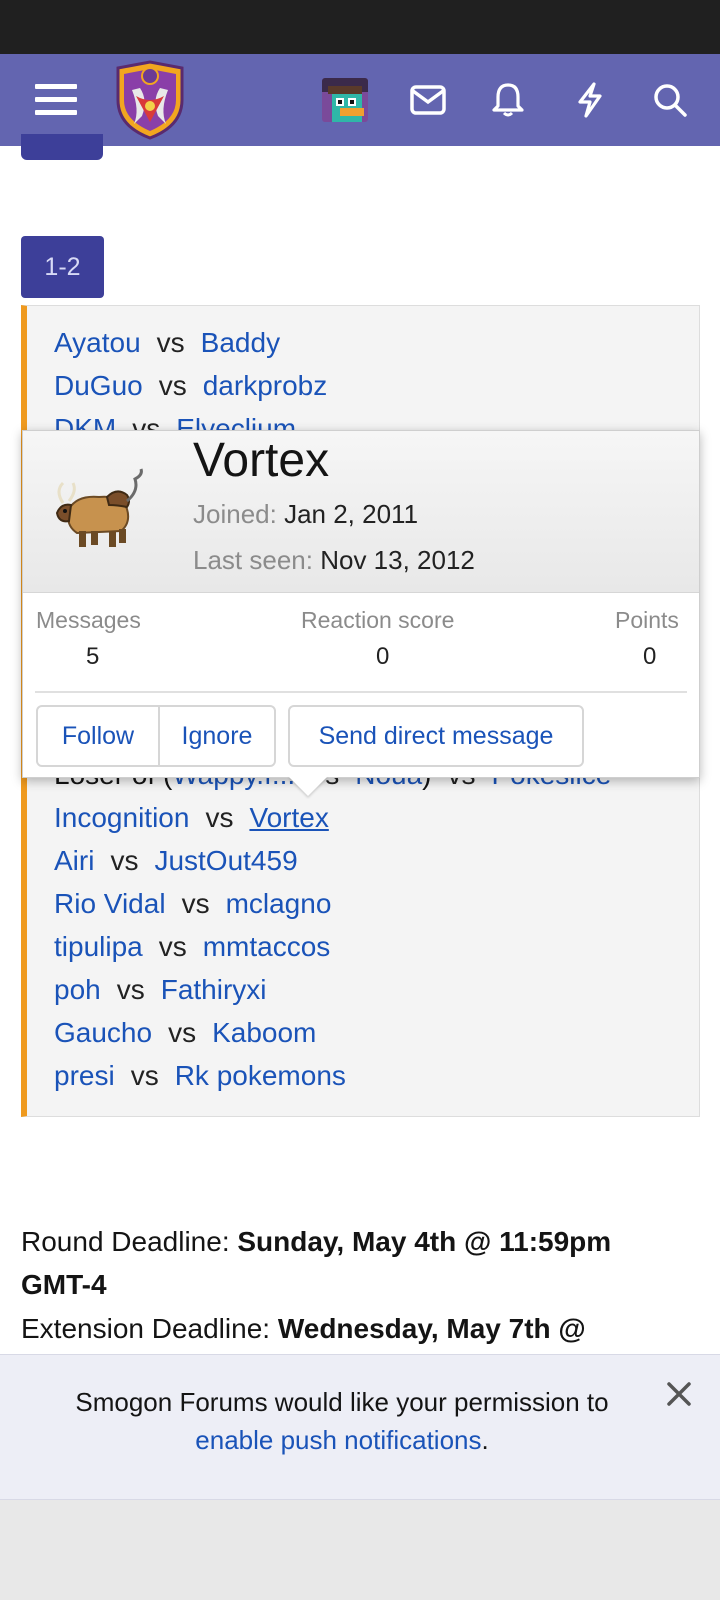  Describe the element at coordinates (92, 657) in the screenshot. I see `stat-value-messages: 5` at that location.